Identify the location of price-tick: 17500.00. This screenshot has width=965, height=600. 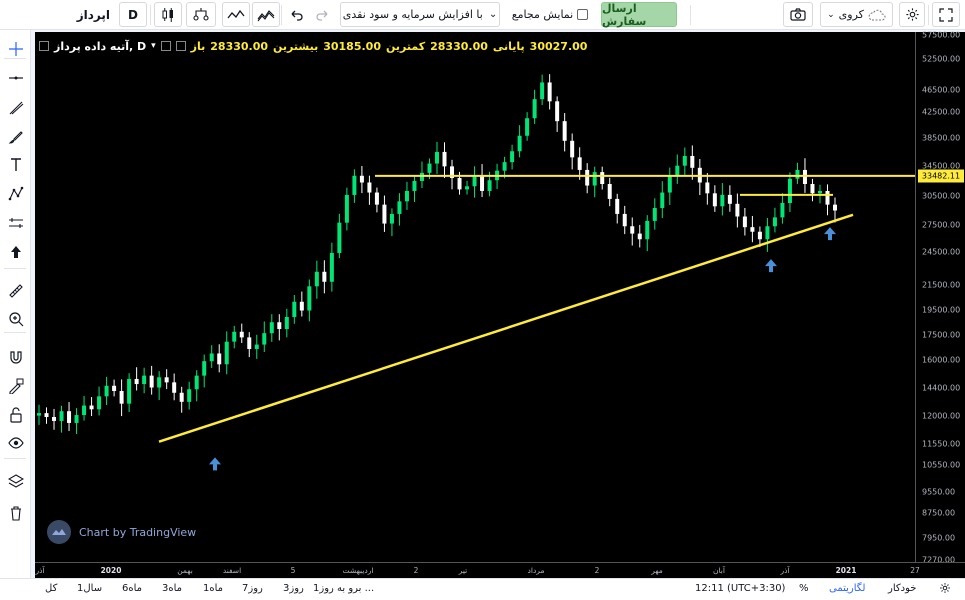
(941, 335).